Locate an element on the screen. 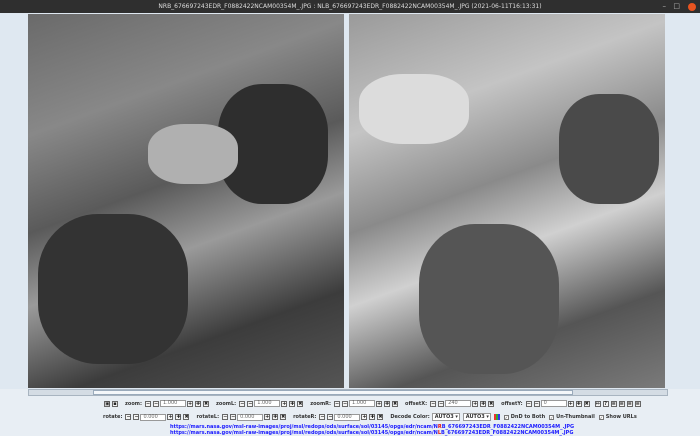  zoom-increase-button: + is located at coordinates (190, 403).